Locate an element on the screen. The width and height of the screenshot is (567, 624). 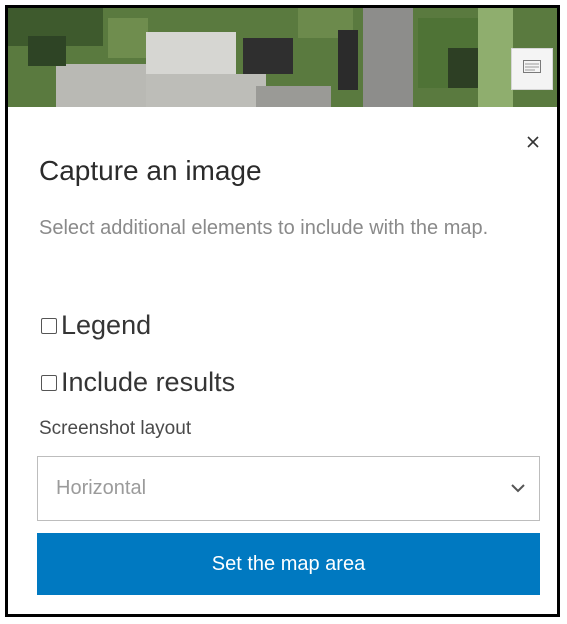
screenshot-layout-label: Screenshot layout is located at coordinates (115, 428).